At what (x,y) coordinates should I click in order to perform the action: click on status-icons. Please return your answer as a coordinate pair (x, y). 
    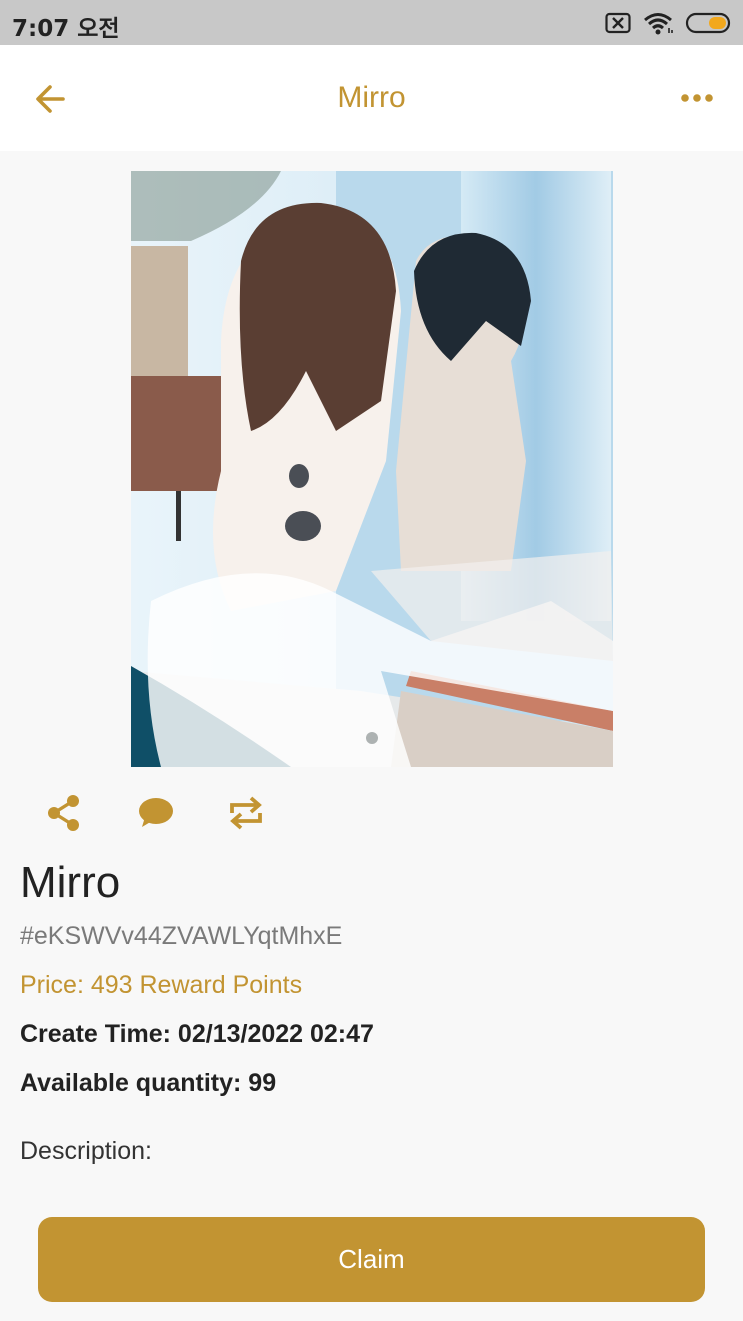
    Looking at the image, I should click on (669, 23).